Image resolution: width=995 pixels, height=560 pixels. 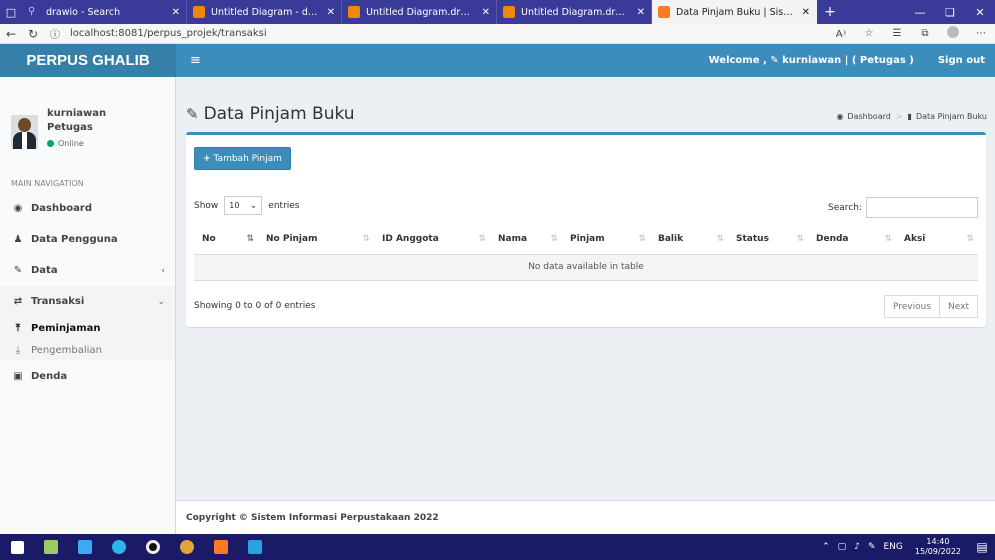 I want to click on column-header-id-anggota: ID Anggota ⇅, so click(x=432, y=240).